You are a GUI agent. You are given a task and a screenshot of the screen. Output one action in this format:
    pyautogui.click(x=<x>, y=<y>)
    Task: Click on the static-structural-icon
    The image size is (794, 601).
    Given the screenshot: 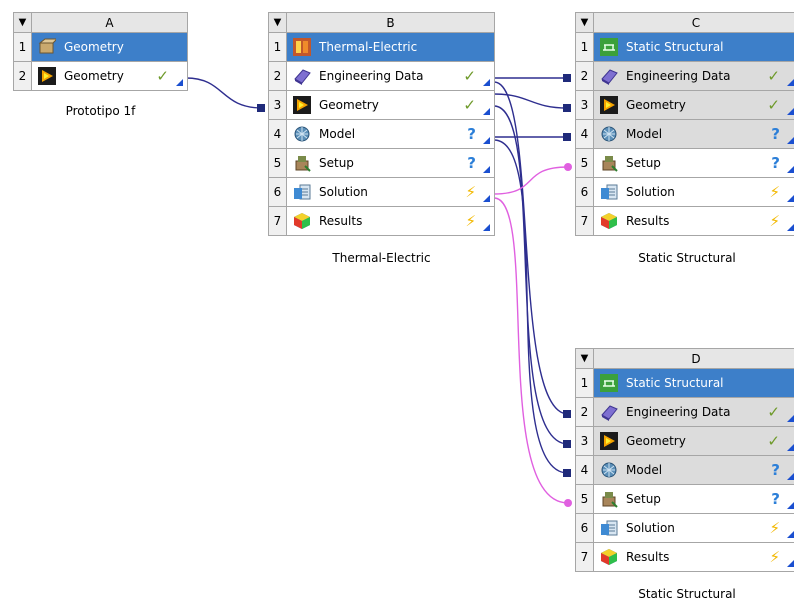 What is the action you would take?
    pyautogui.click(x=609, y=383)
    